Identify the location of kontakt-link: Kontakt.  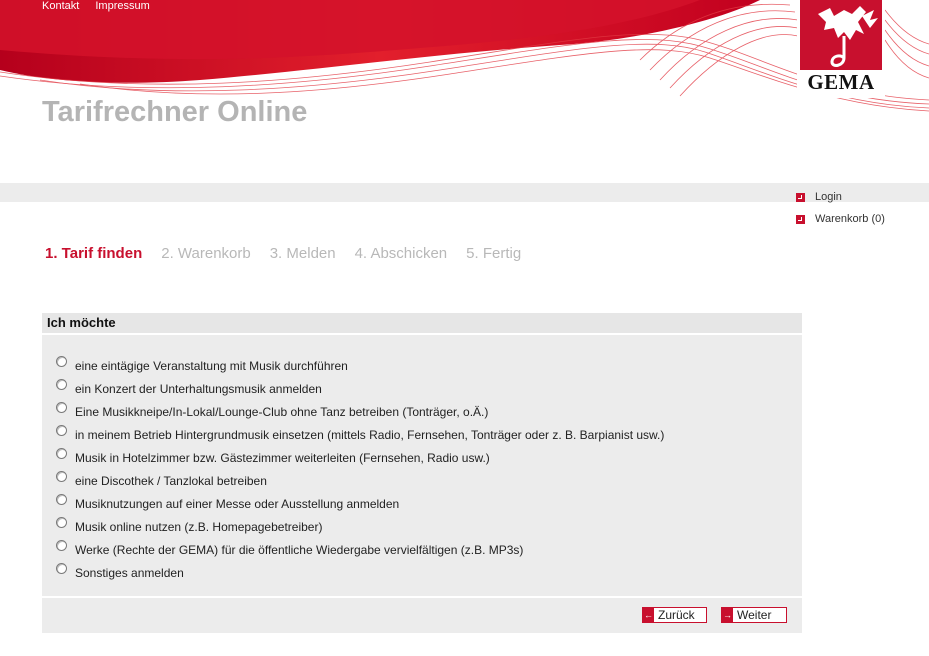
(60, 6).